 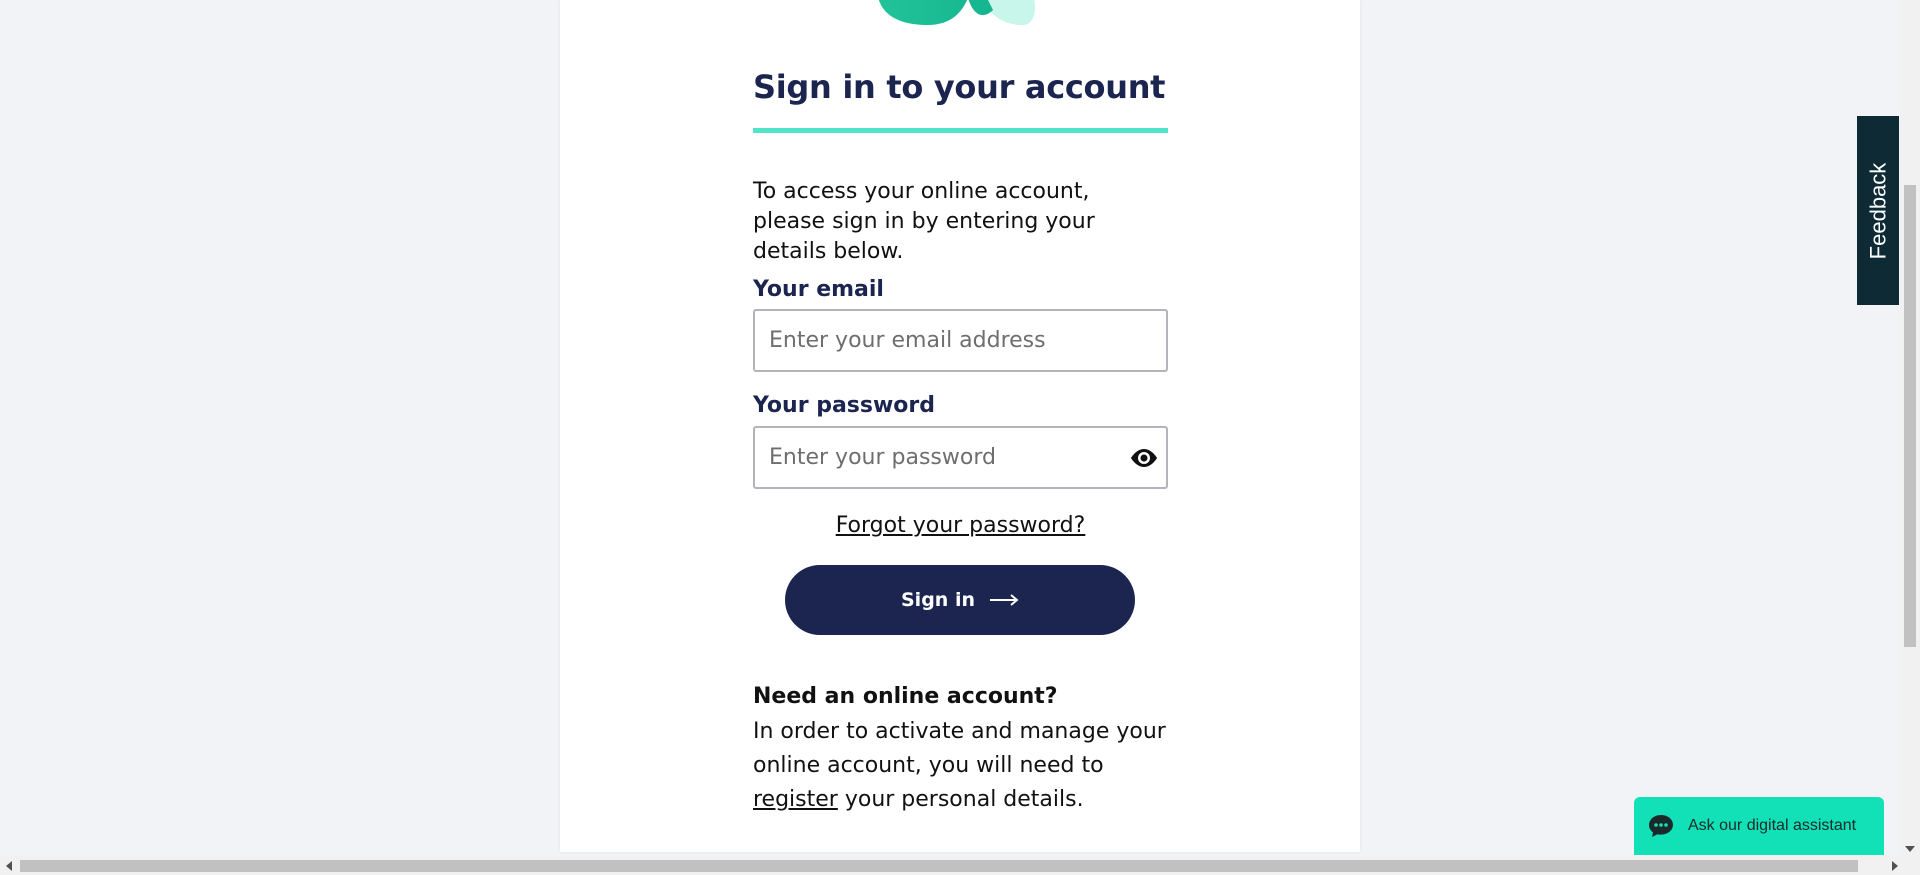 I want to click on email-label: Your email, so click(x=818, y=289).